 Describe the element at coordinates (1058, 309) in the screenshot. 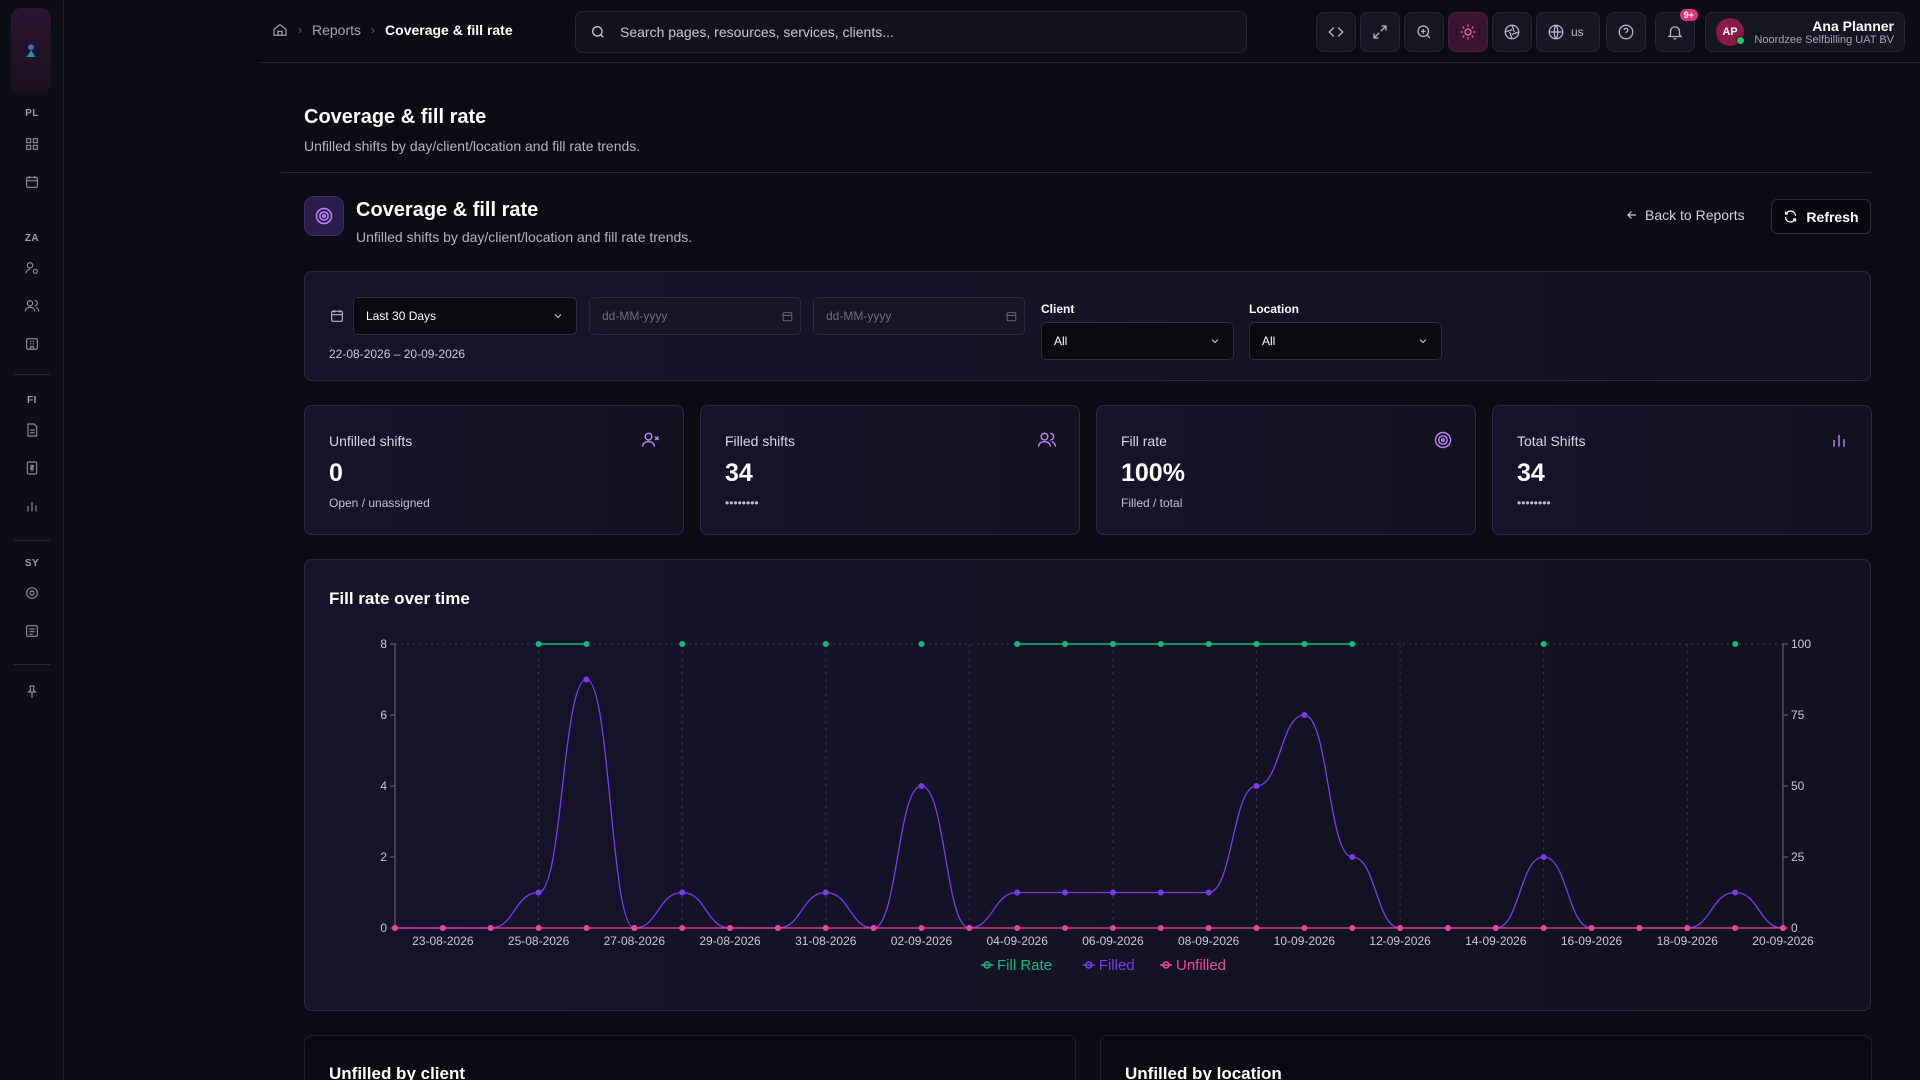

I see `client-label: Client` at that location.